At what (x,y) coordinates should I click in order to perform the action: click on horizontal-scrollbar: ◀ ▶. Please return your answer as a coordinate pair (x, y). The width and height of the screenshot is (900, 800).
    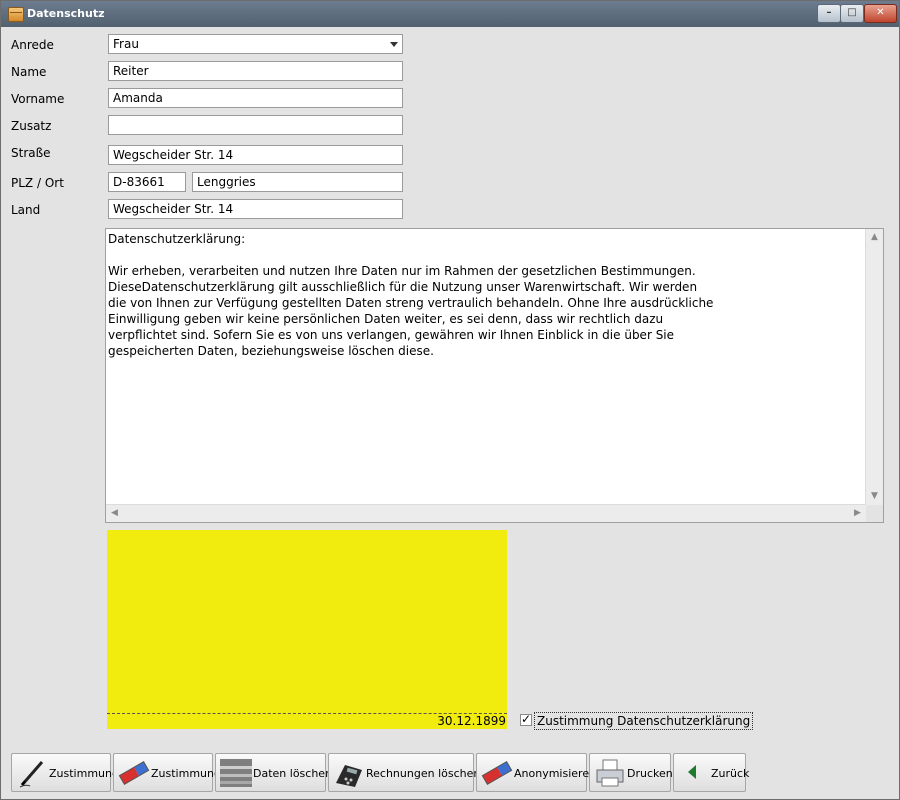
    Looking at the image, I should click on (486, 513).